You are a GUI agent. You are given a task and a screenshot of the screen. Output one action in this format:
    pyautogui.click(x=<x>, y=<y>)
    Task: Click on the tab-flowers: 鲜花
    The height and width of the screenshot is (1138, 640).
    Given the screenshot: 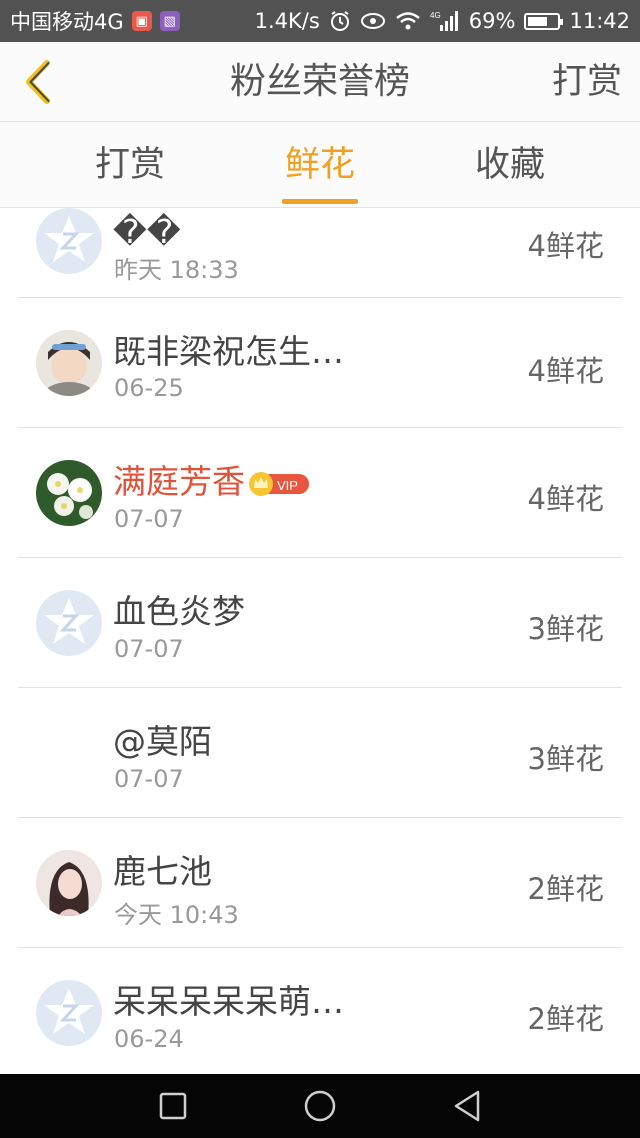 What is the action you would take?
    pyautogui.click(x=320, y=165)
    